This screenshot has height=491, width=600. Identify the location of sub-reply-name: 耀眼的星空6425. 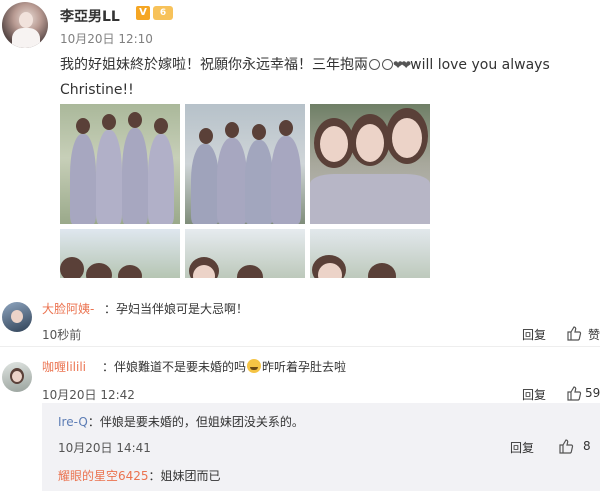
(103, 476).